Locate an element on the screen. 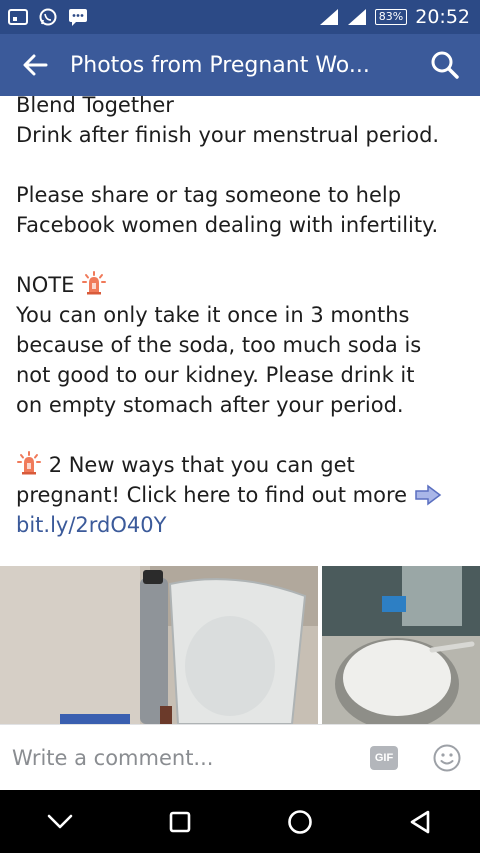  search-icon is located at coordinates (445, 65).